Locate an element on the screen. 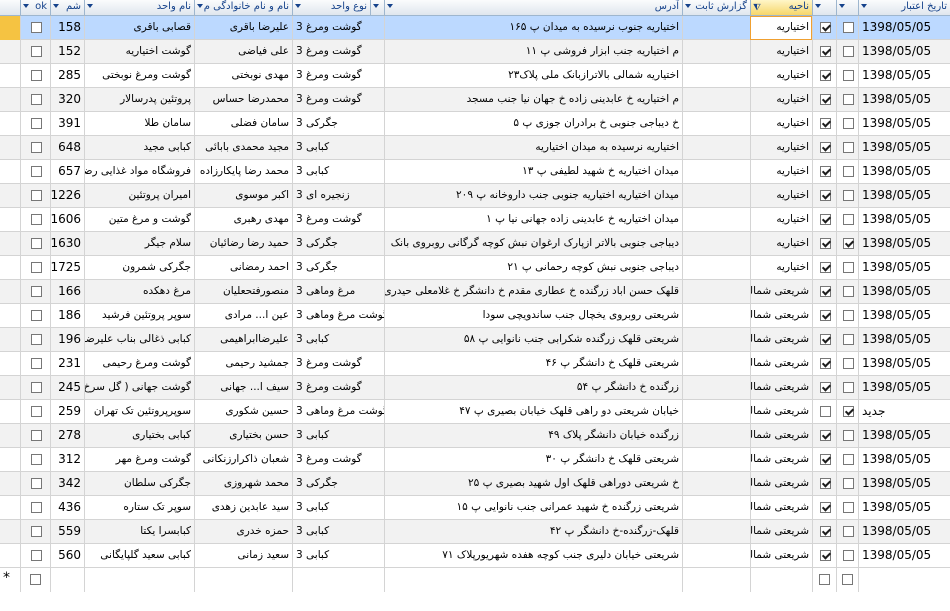 This screenshot has height=611, width=950. cell-num: 560 is located at coordinates (67, 556).